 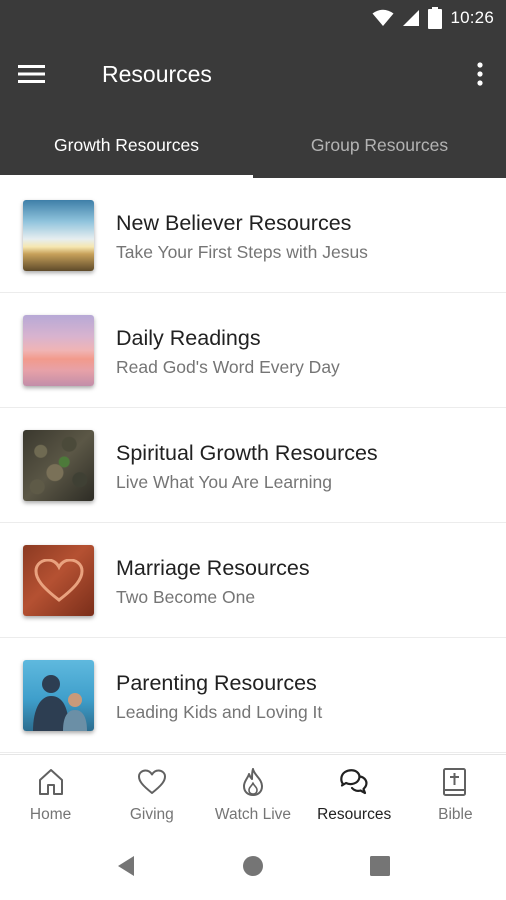 I want to click on menu-button, so click(x=40, y=74).